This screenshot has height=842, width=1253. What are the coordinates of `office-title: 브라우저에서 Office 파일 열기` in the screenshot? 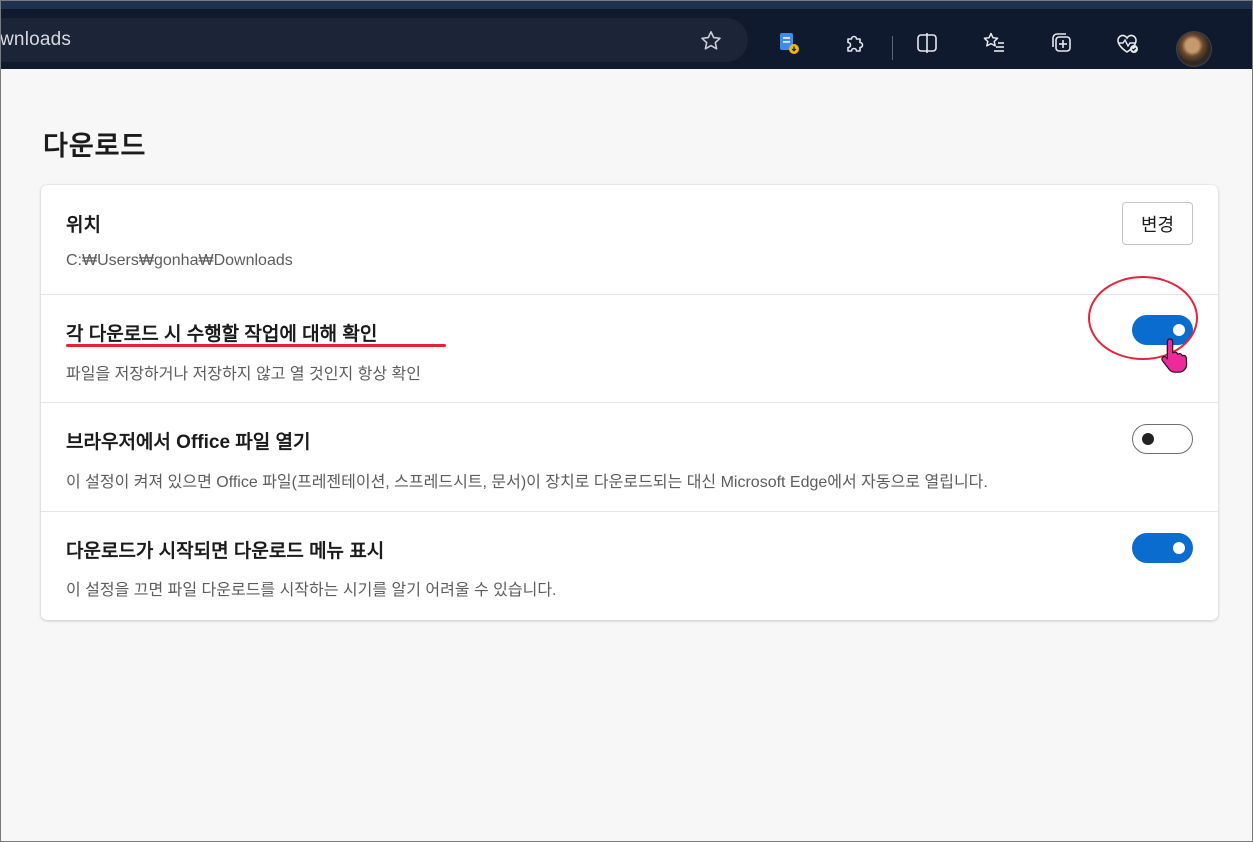 It's located at (188, 442).